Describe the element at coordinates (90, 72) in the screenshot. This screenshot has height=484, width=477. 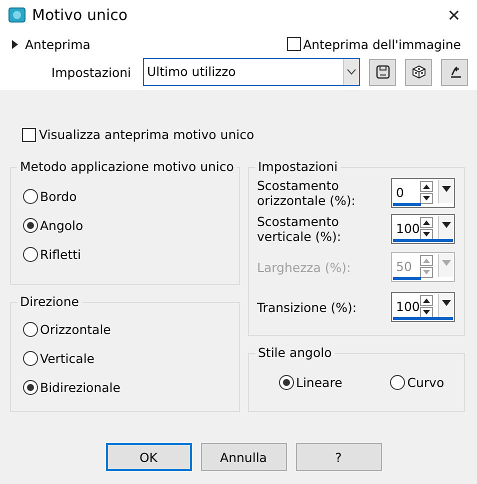
I see `presets-label: Impostazioni` at that location.